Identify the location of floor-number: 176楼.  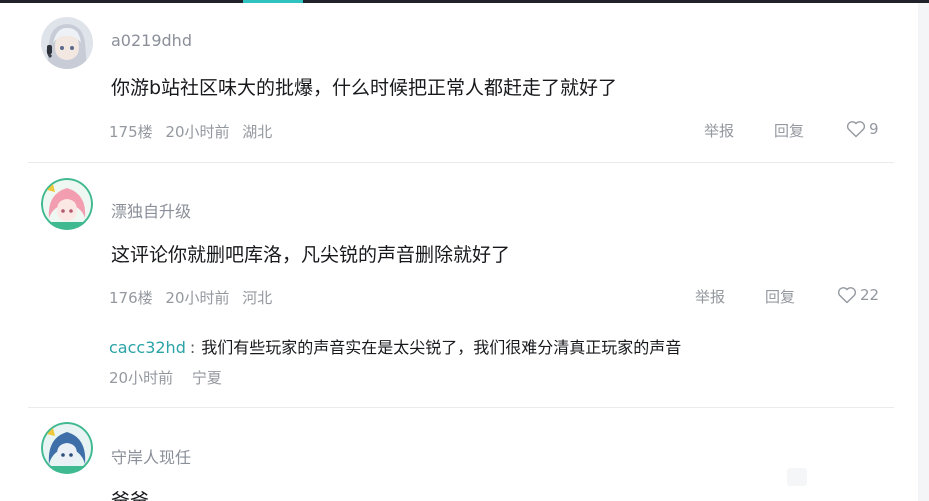
(131, 298).